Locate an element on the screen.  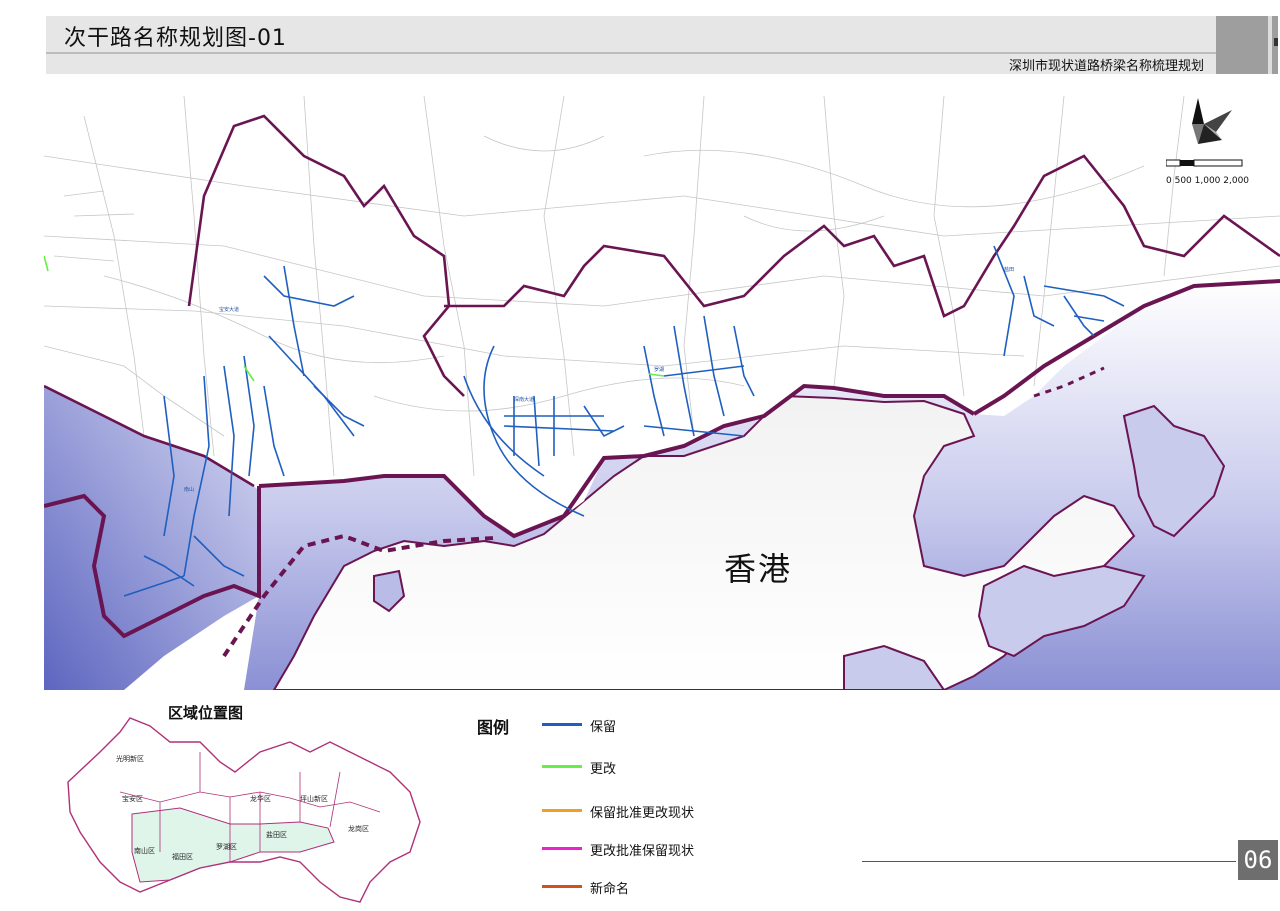
inset-outline is located at coordinates (244, 810).